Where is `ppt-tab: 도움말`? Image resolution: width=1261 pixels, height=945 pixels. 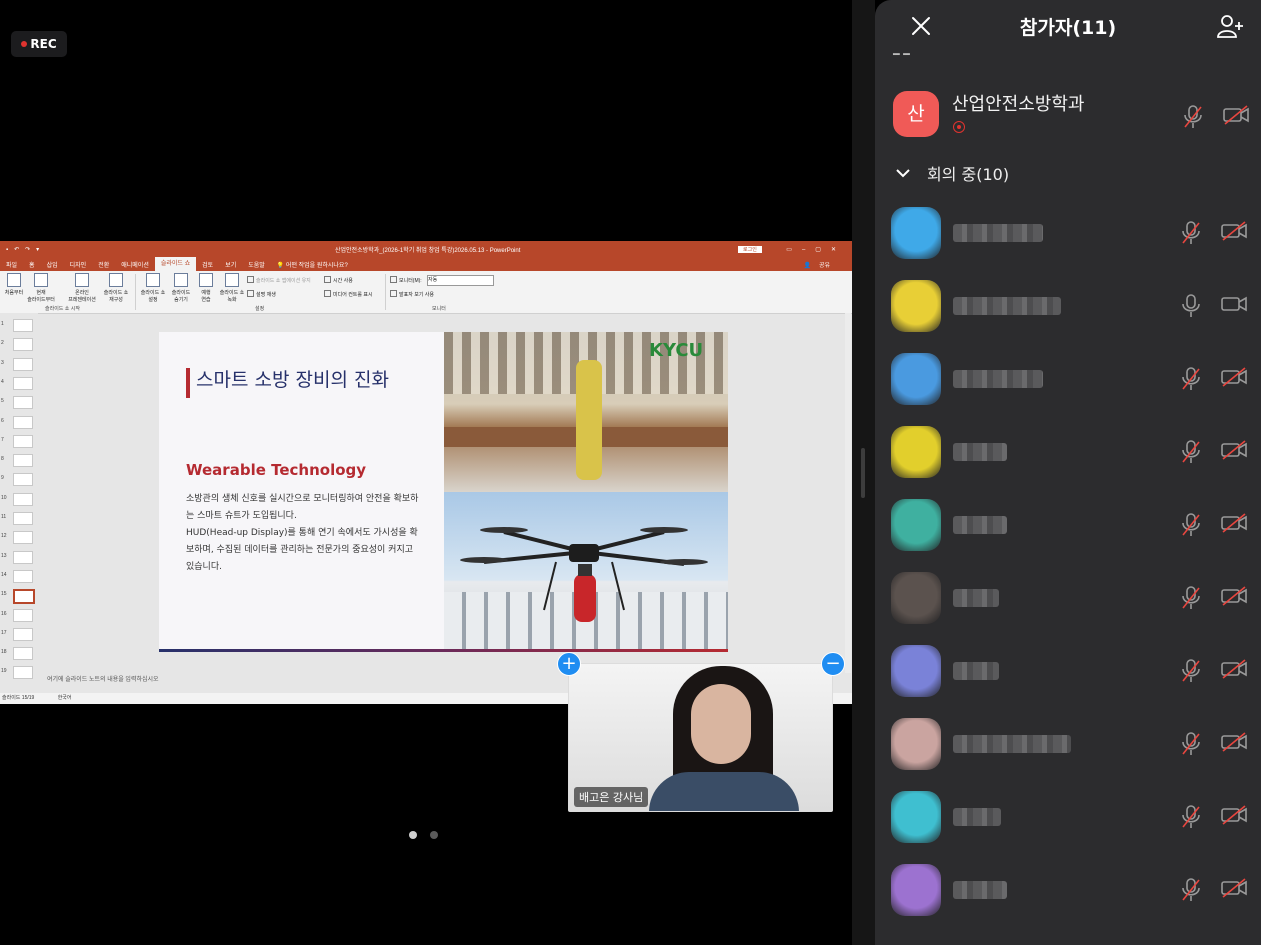 ppt-tab: 도움말 is located at coordinates (256, 264).